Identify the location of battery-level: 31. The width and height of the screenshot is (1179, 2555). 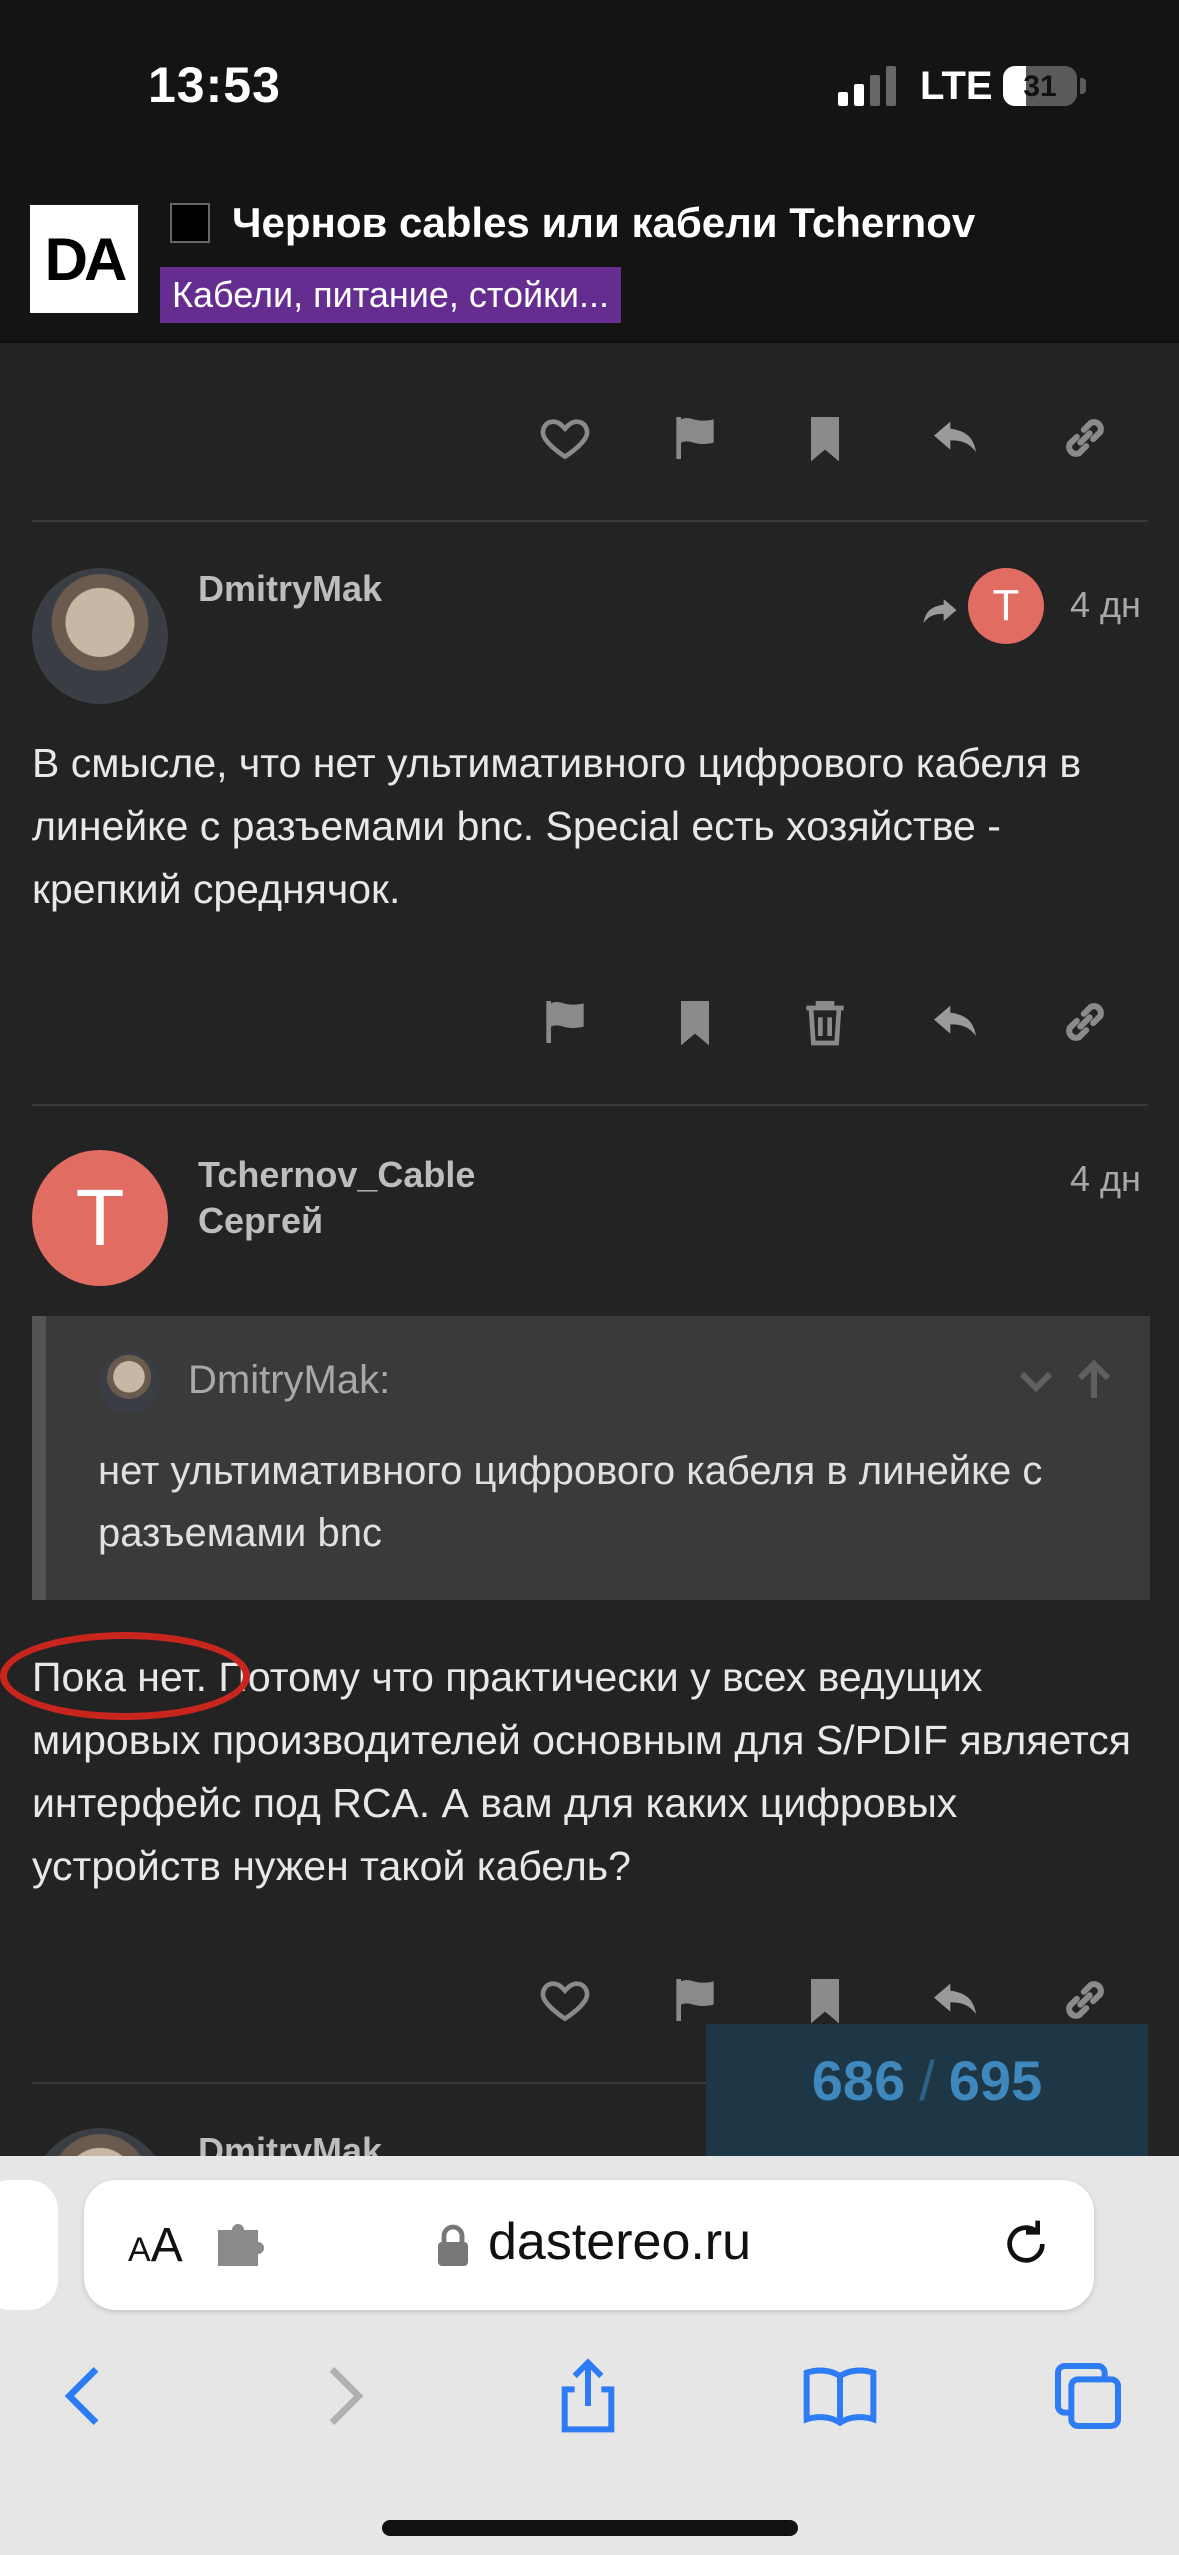
(1040, 86).